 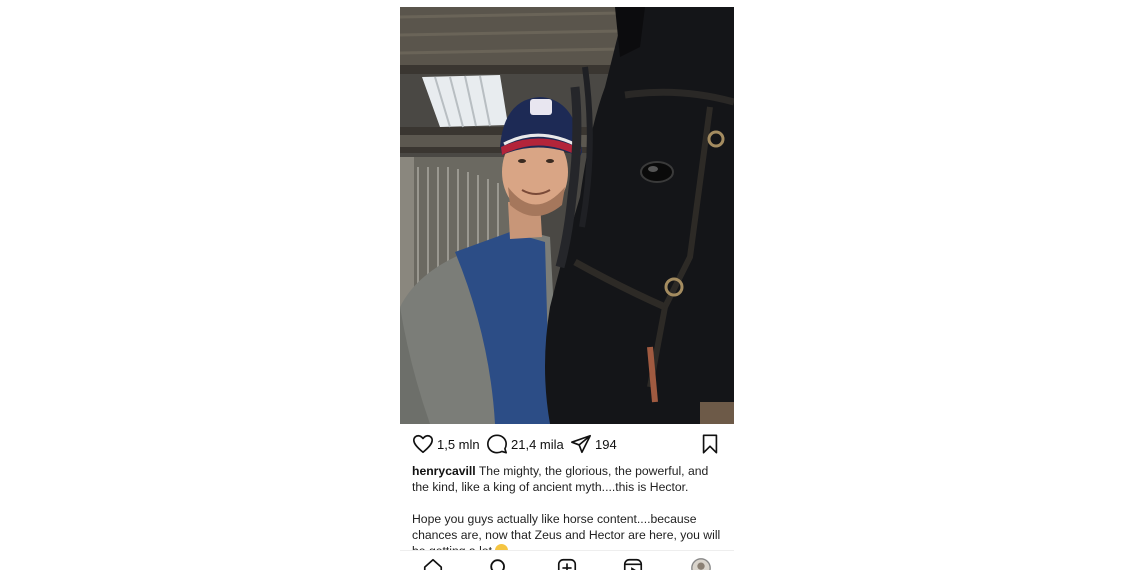 I want to click on search-icon, so click(x=499, y=563).